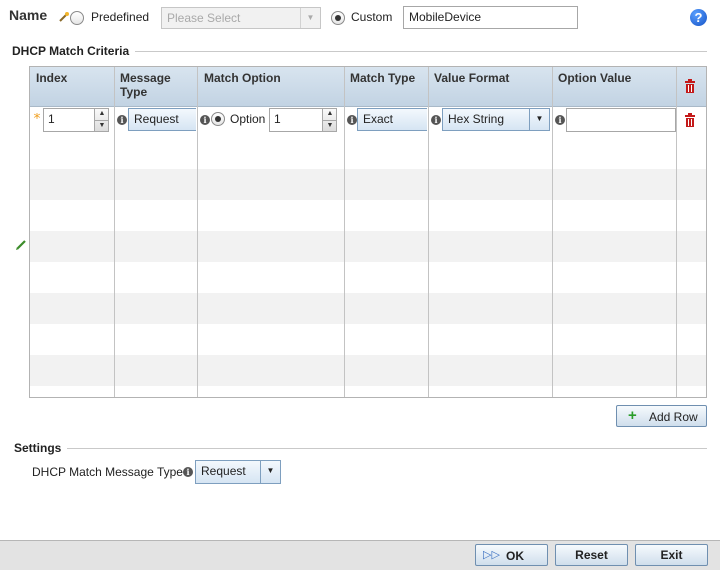 This screenshot has height=570, width=720. Describe the element at coordinates (490, 17) in the screenshot. I see `custom-name-input: MobileDevice` at that location.